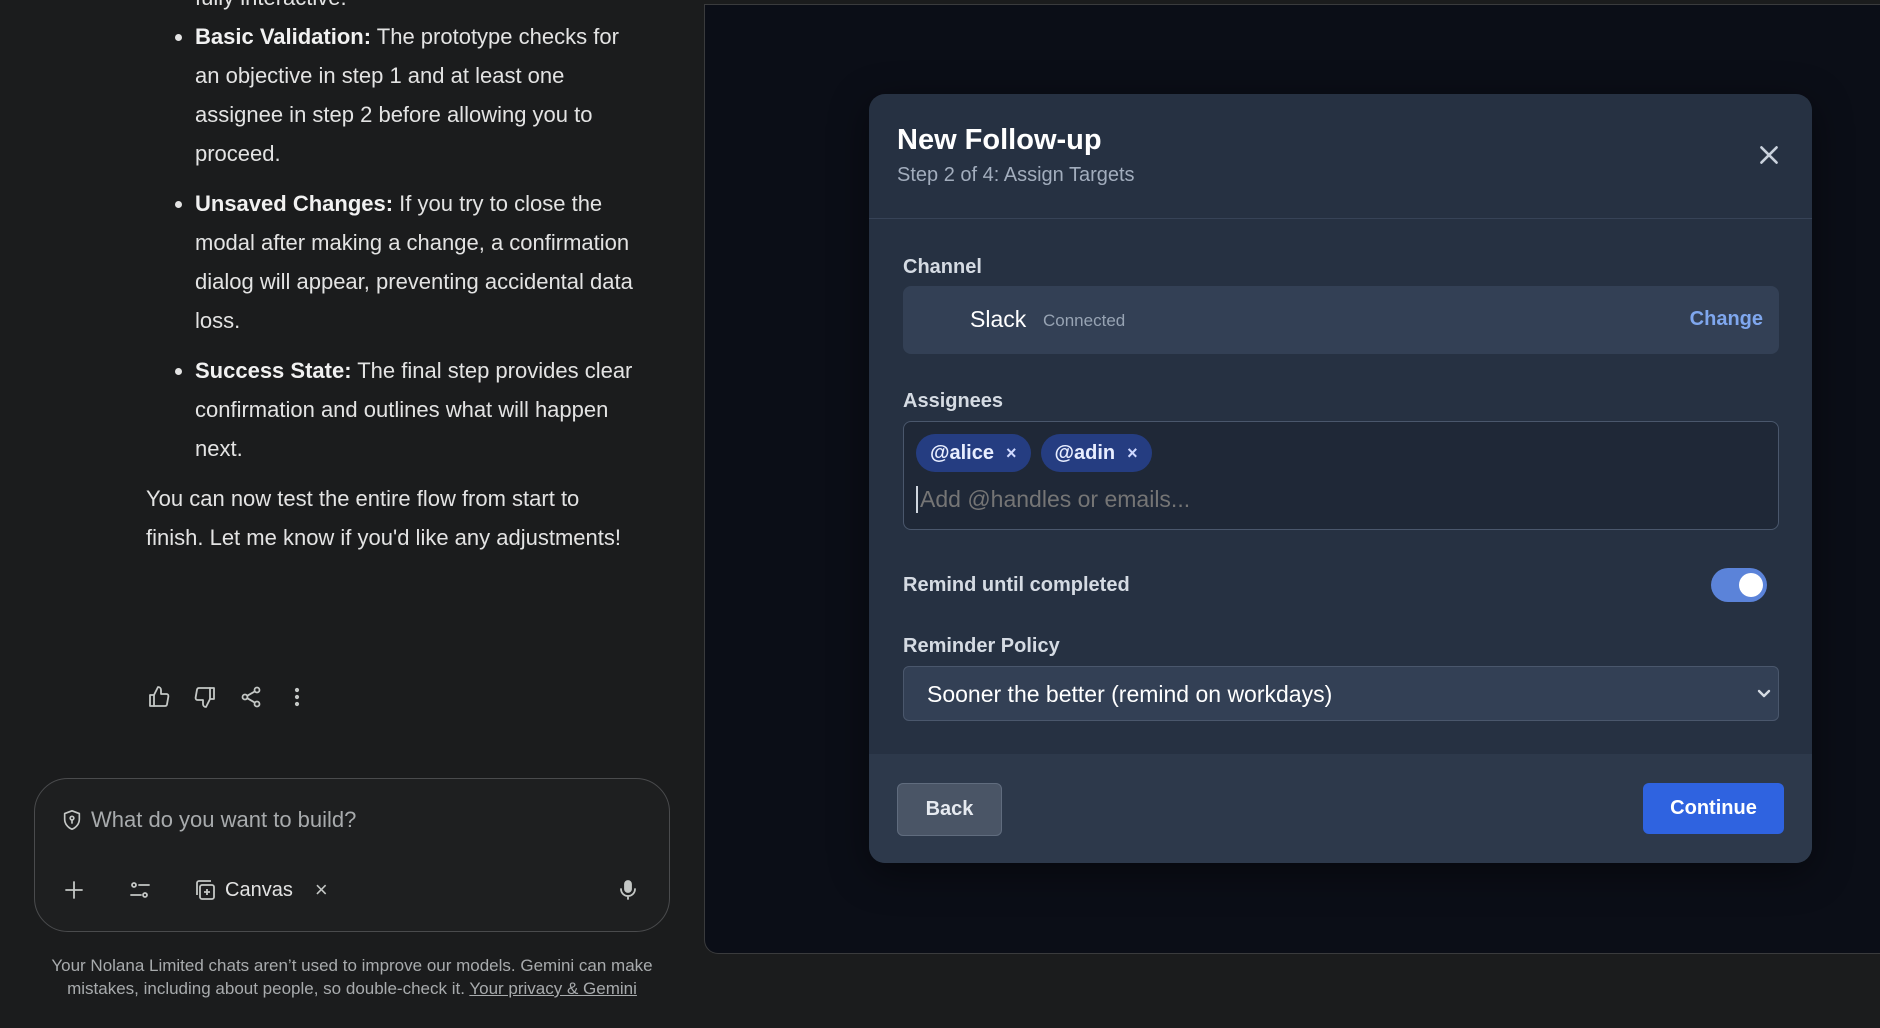 Image resolution: width=1880 pixels, height=1028 pixels. I want to click on channel-label: Channel, so click(942, 267).